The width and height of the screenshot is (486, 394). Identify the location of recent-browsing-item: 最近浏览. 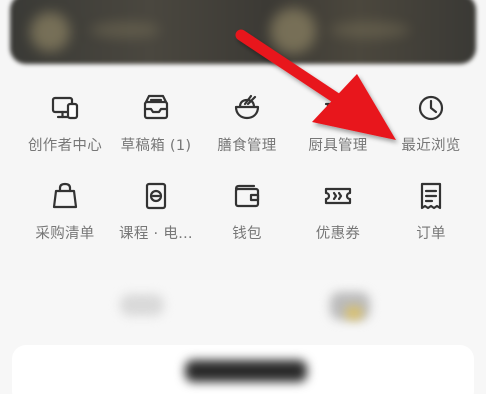
(431, 132).